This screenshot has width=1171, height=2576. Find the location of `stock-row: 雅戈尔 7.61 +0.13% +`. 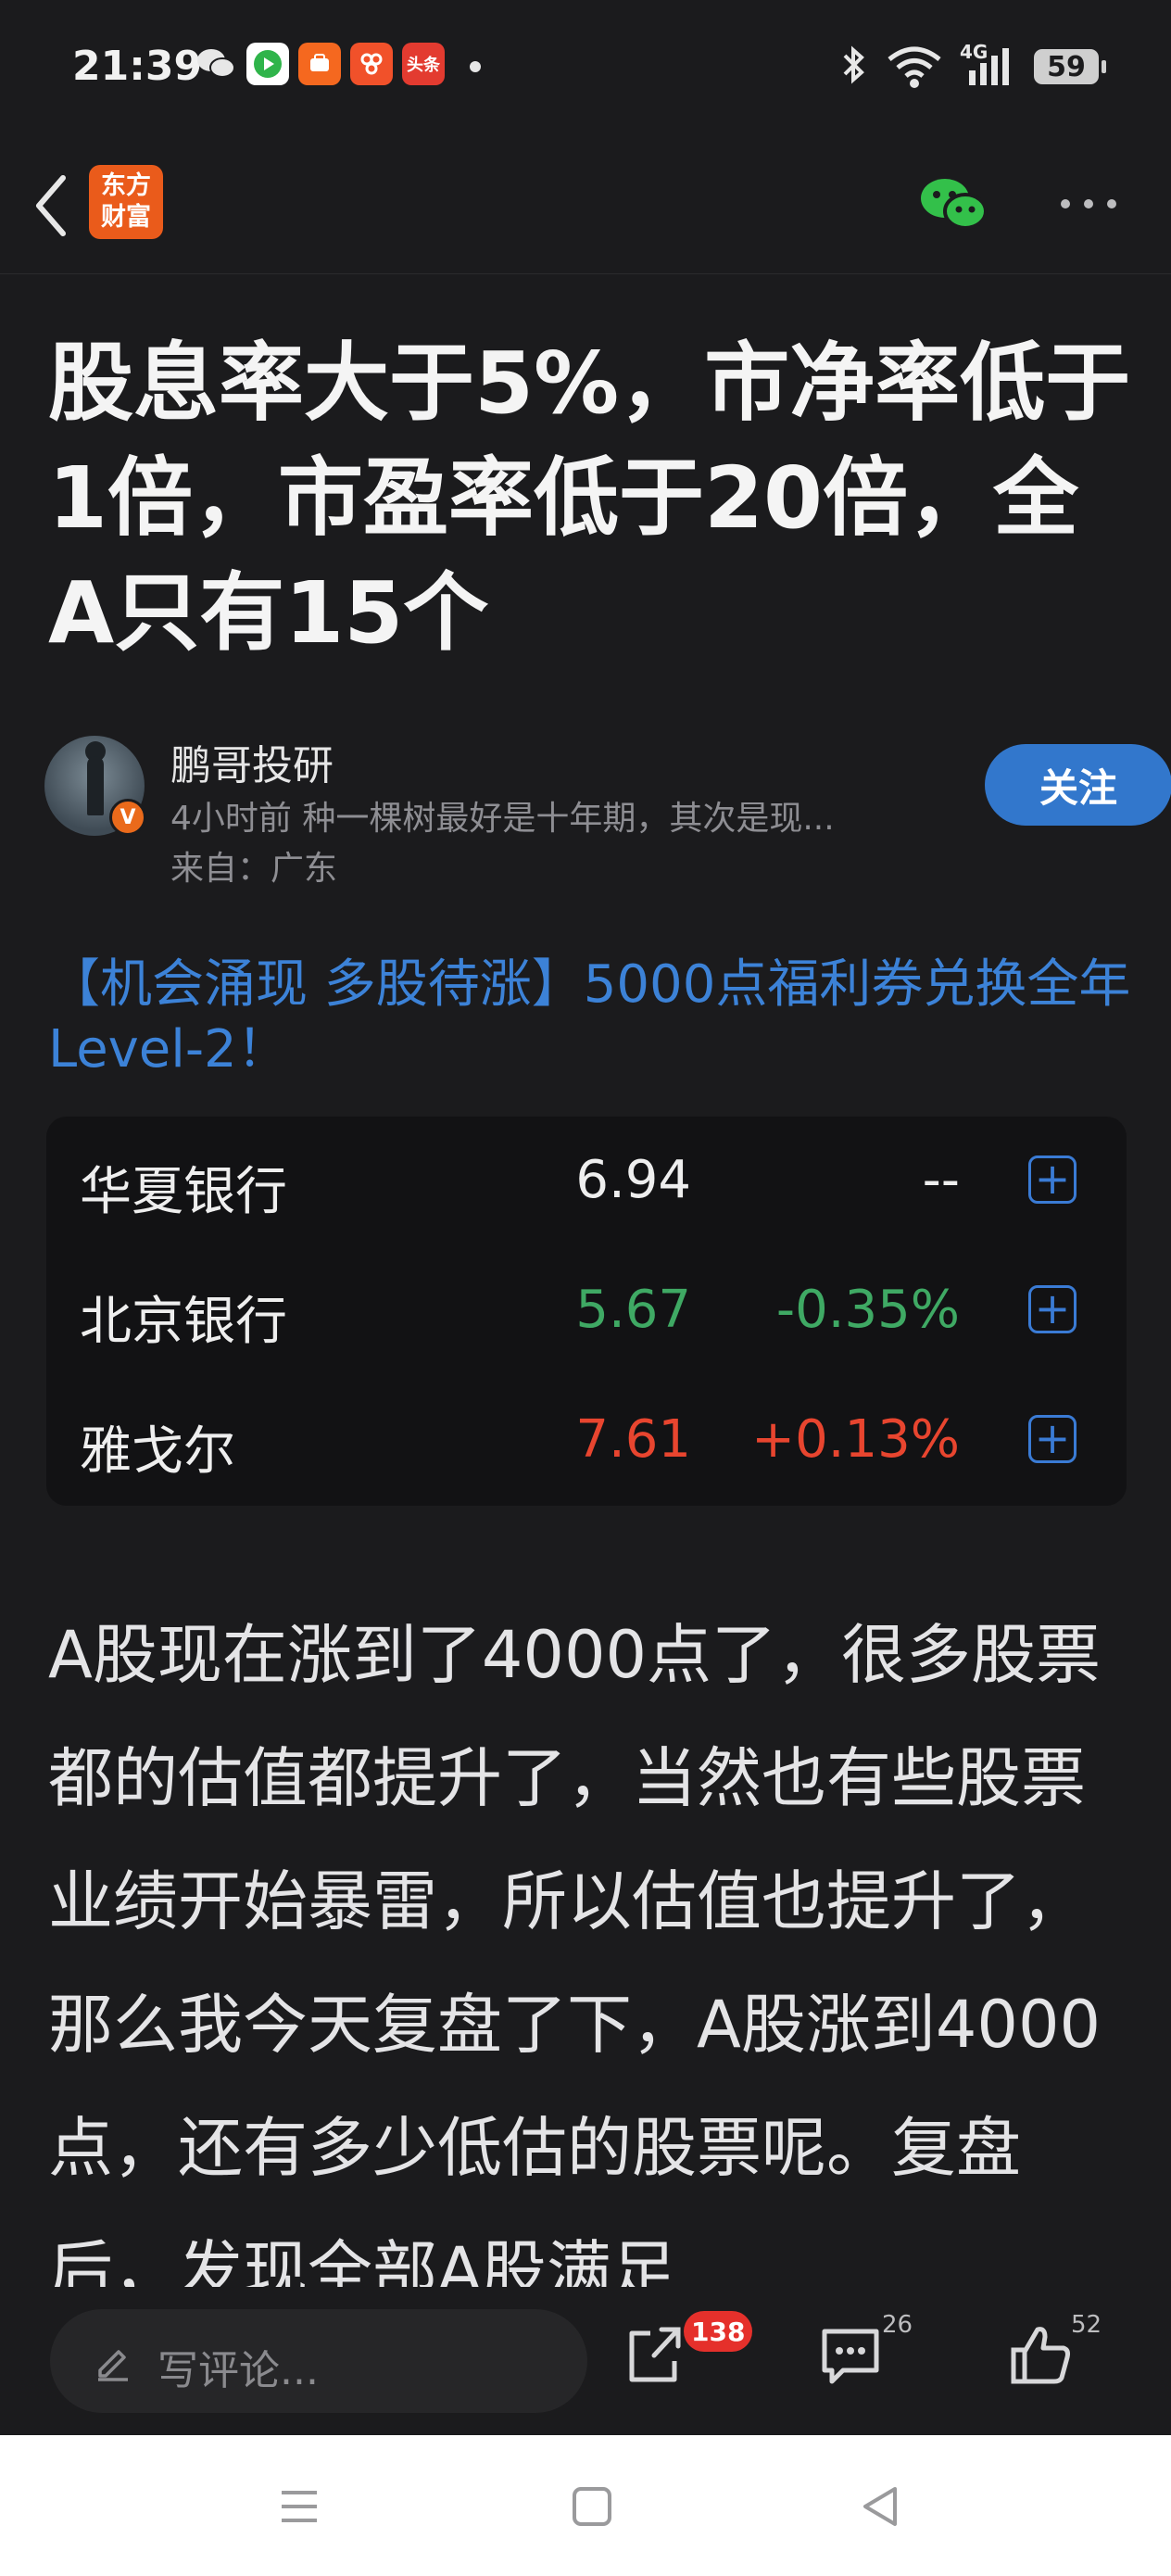

stock-row: 雅戈尔 7.61 +0.13% + is located at coordinates (587, 1441).